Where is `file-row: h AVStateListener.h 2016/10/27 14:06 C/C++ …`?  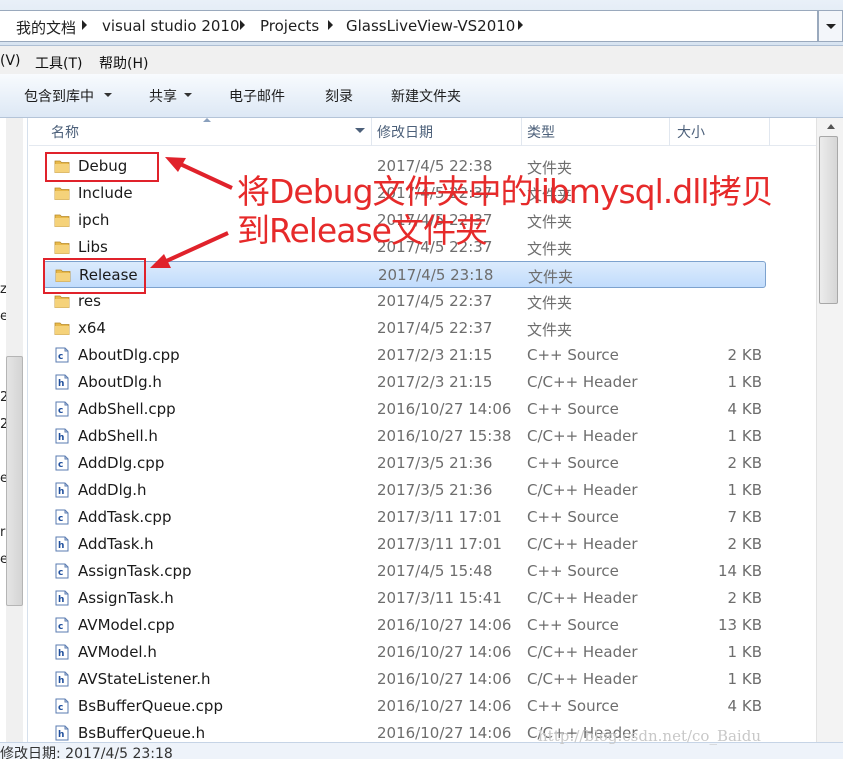
file-row: h AVStateListener.h 2016/10/27 14:06 C/C++ … is located at coordinates (404, 679).